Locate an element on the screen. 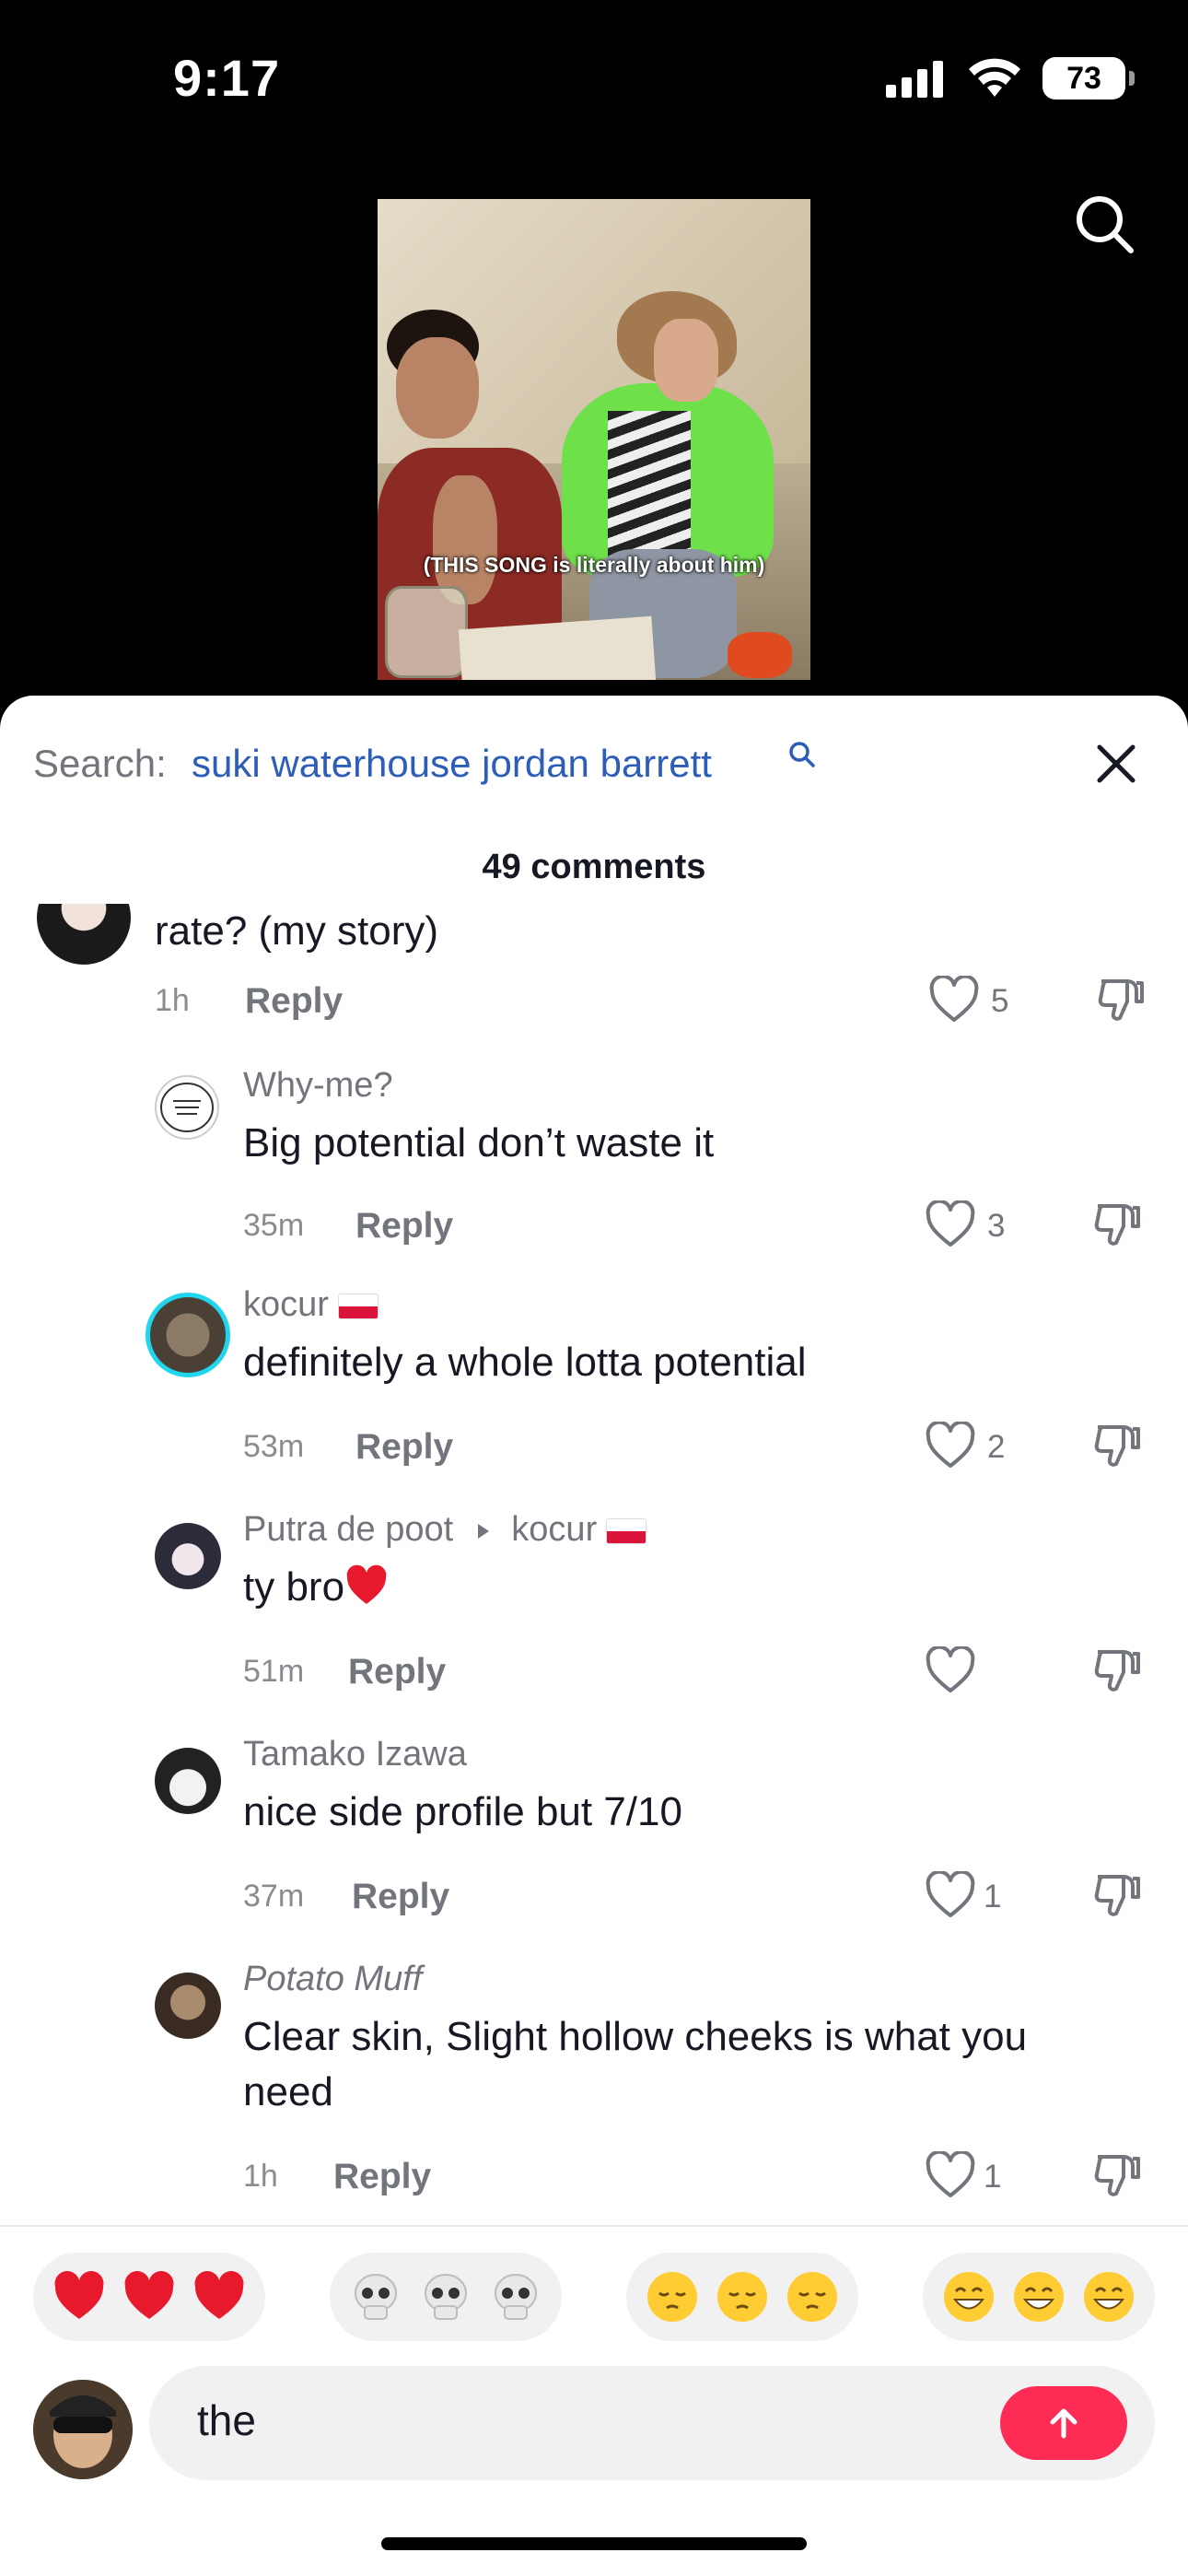  comment-time: 51m is located at coordinates (274, 1671).